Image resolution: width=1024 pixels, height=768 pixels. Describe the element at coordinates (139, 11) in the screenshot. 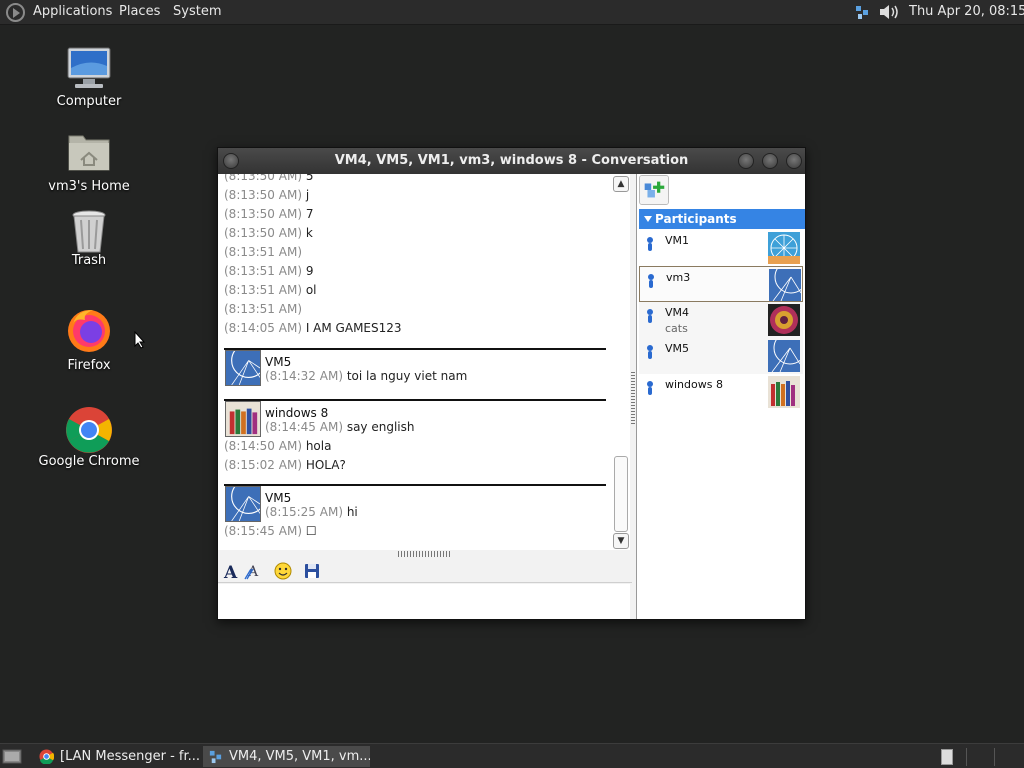

I see `places-menu: Places` at that location.